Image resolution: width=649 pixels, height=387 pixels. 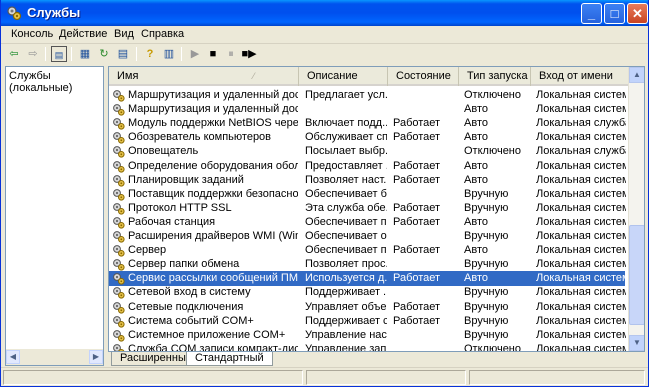 What do you see at coordinates (59, 54) in the screenshot?
I see `console-tree-icon: ▤` at bounding box center [59, 54].